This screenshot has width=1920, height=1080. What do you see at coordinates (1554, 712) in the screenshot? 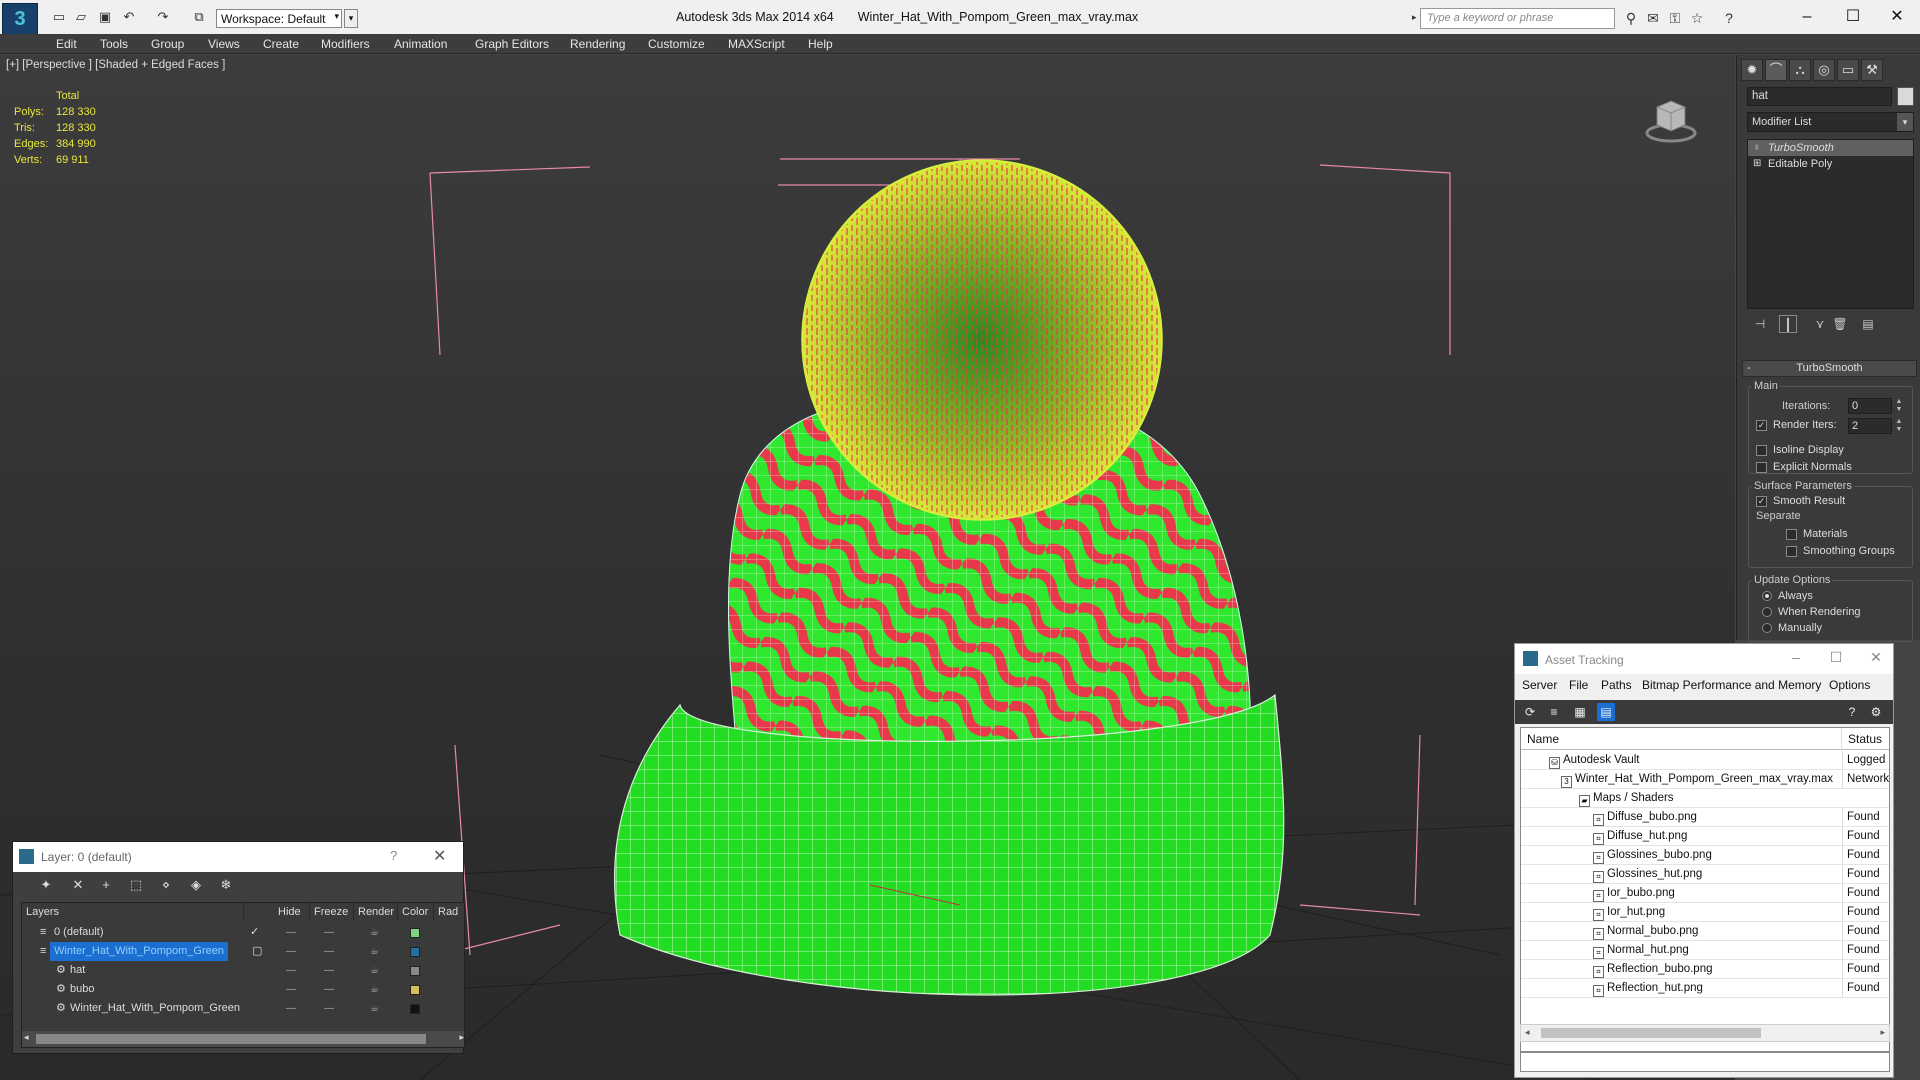
I see `list-view-icon: ≡` at bounding box center [1554, 712].